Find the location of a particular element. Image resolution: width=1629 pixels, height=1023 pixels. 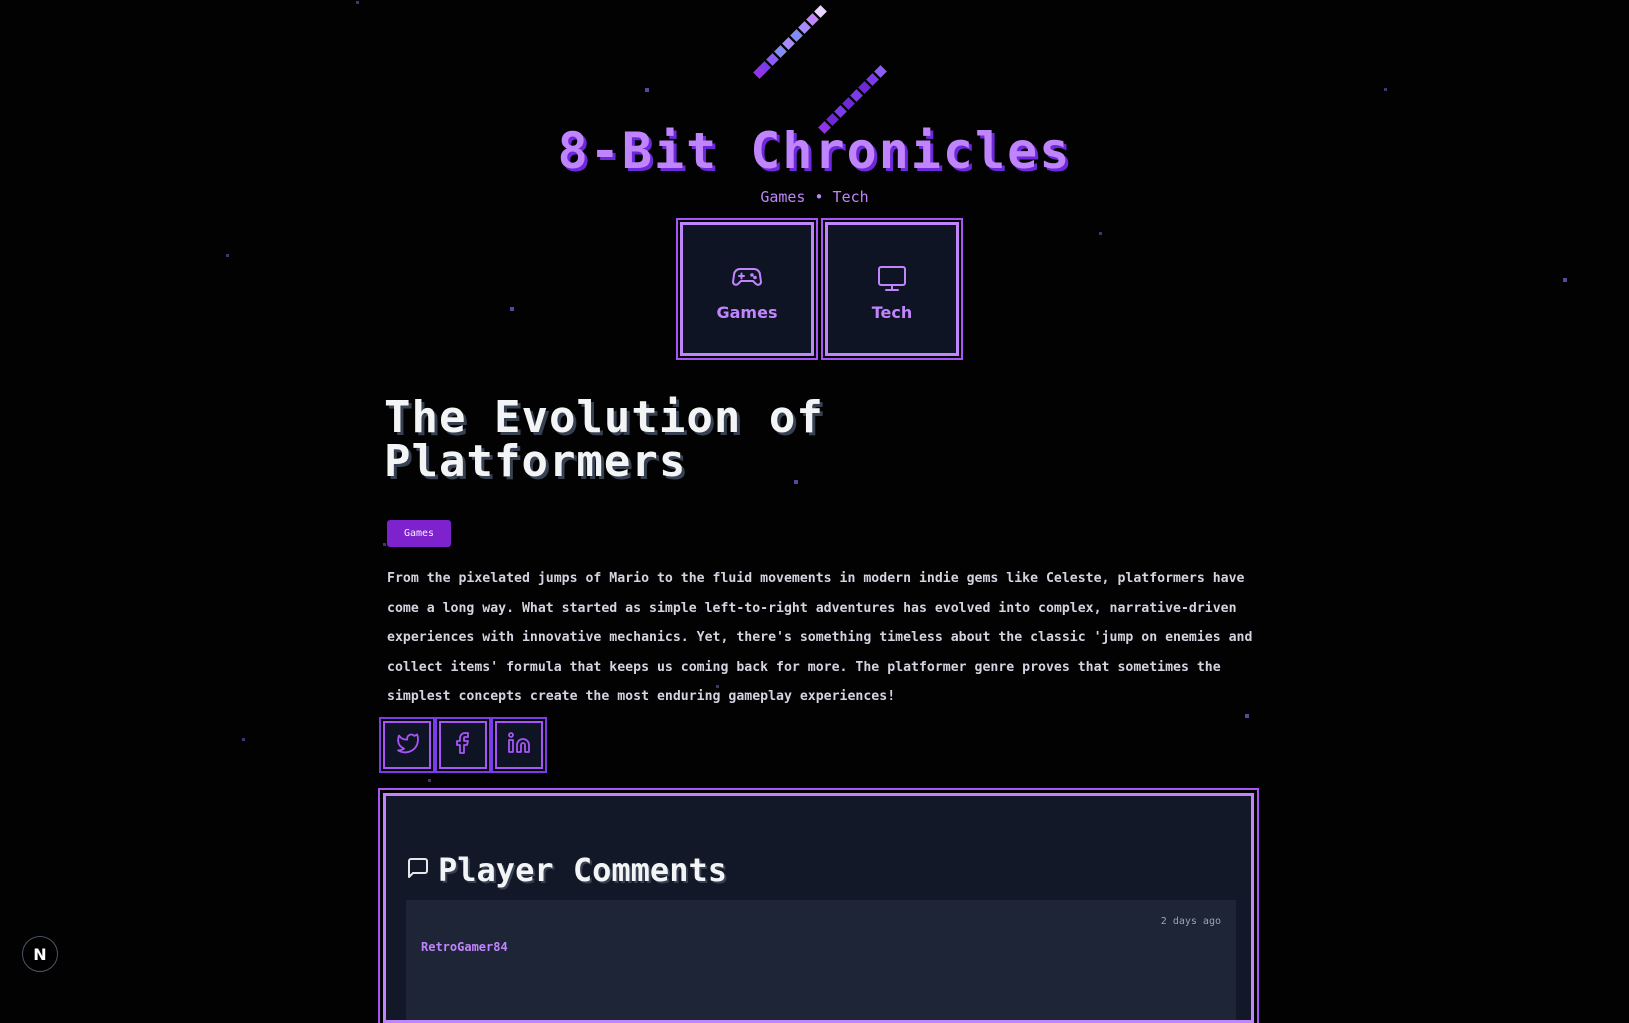

post-tag: Games is located at coordinates (419, 533).